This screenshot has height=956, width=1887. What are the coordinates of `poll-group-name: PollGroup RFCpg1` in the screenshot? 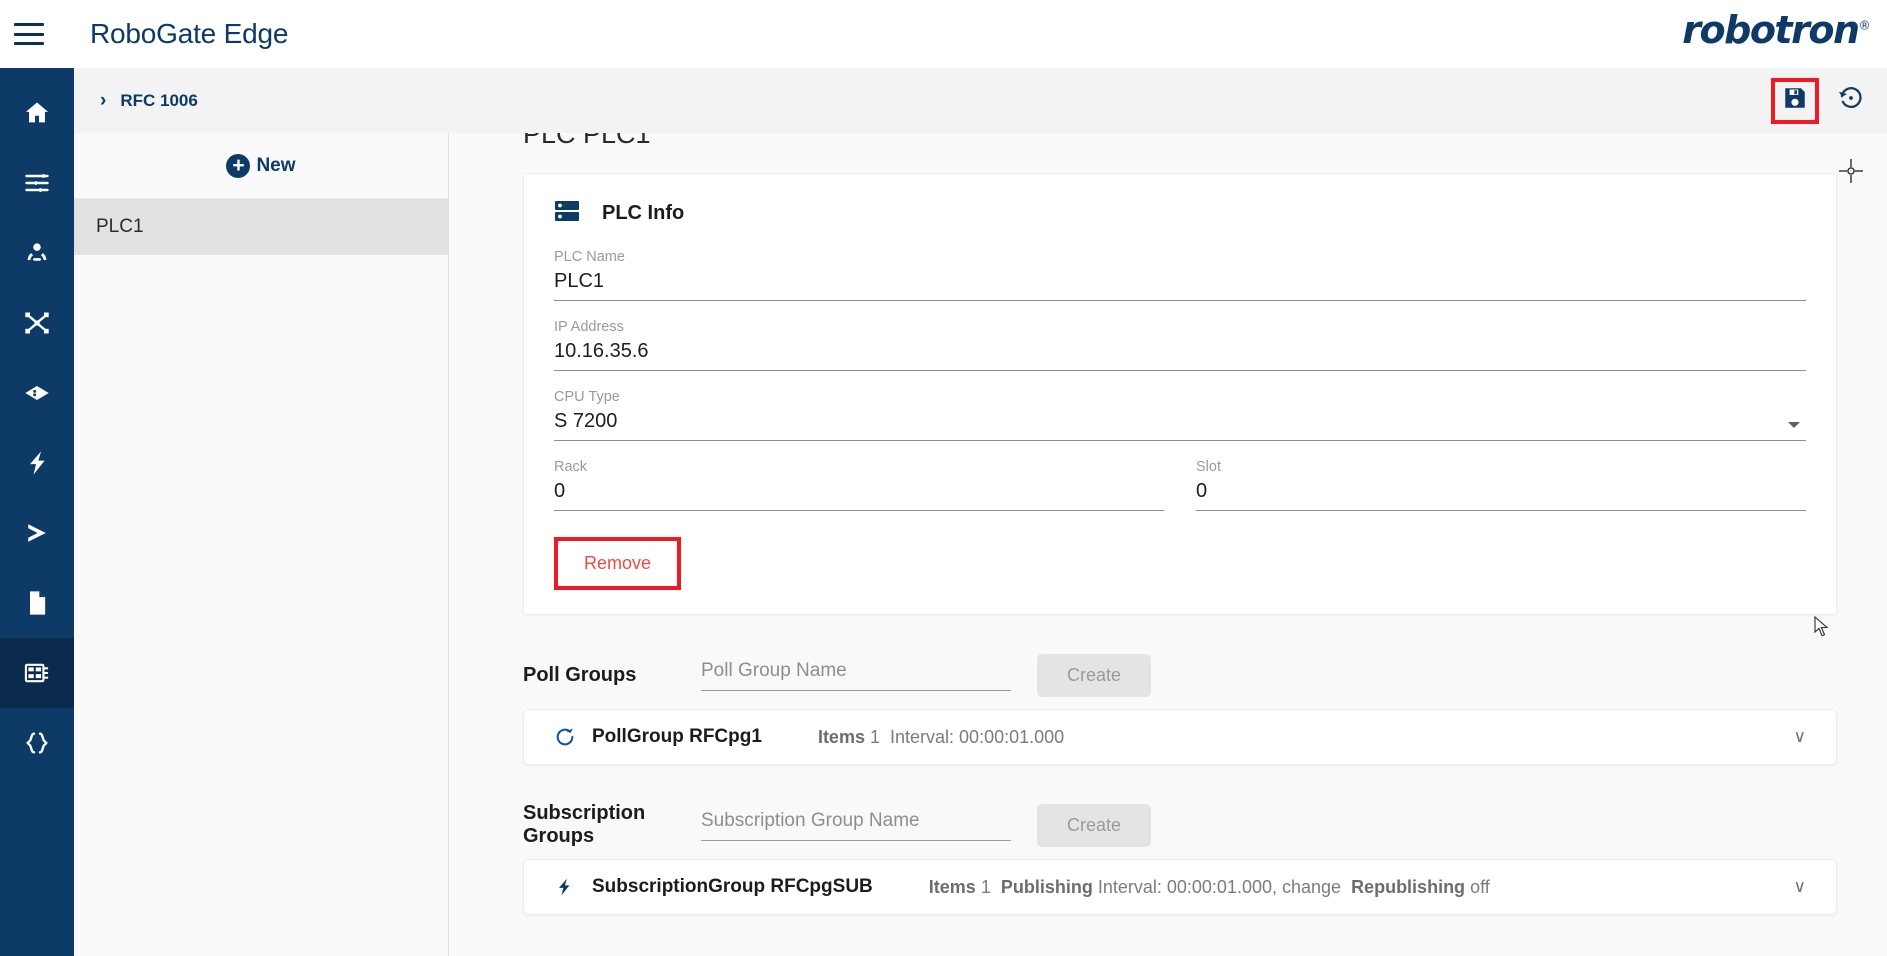 It's located at (677, 736).